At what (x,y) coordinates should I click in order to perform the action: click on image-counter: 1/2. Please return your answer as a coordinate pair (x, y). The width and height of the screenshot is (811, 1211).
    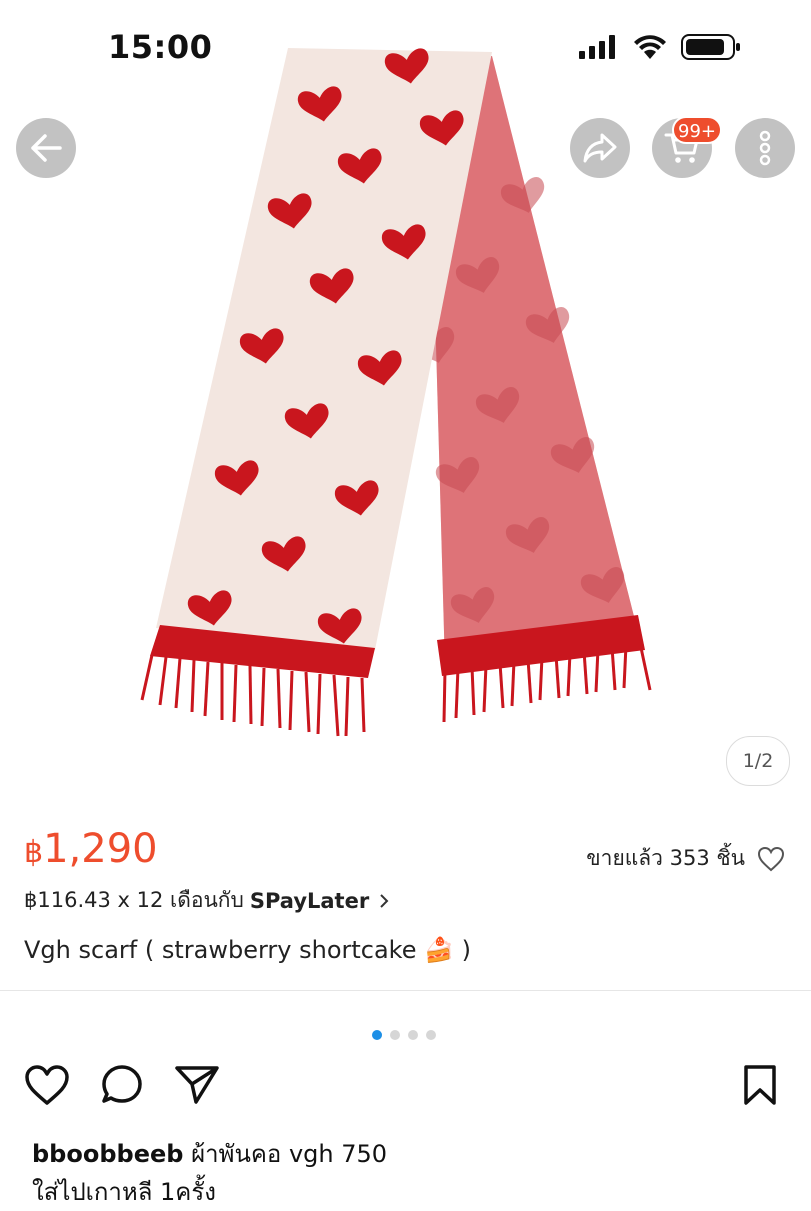
    Looking at the image, I should click on (758, 761).